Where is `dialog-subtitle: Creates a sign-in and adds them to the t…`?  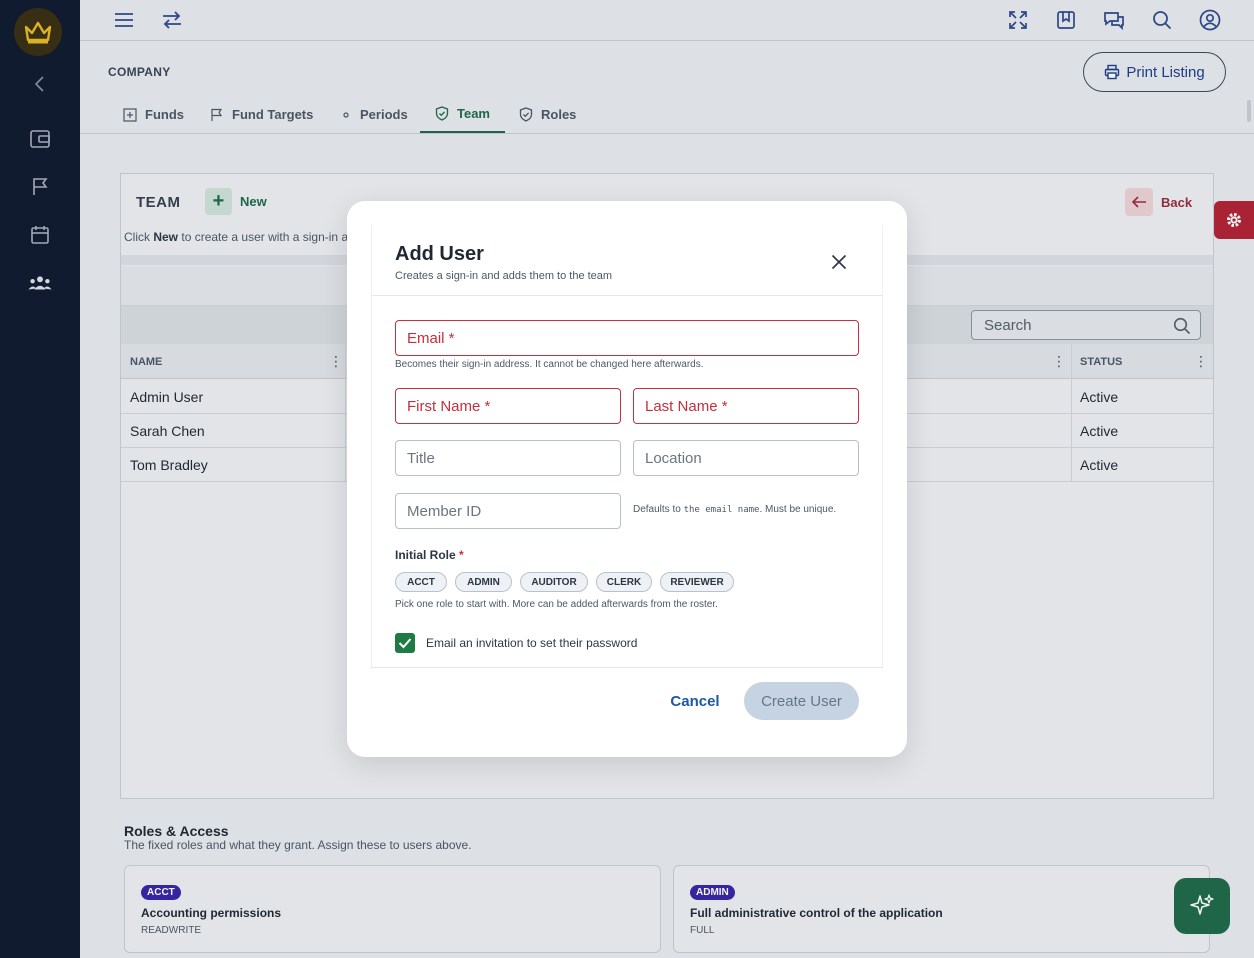
dialog-subtitle: Creates a sign-in and adds them to the t… is located at coordinates (504, 276).